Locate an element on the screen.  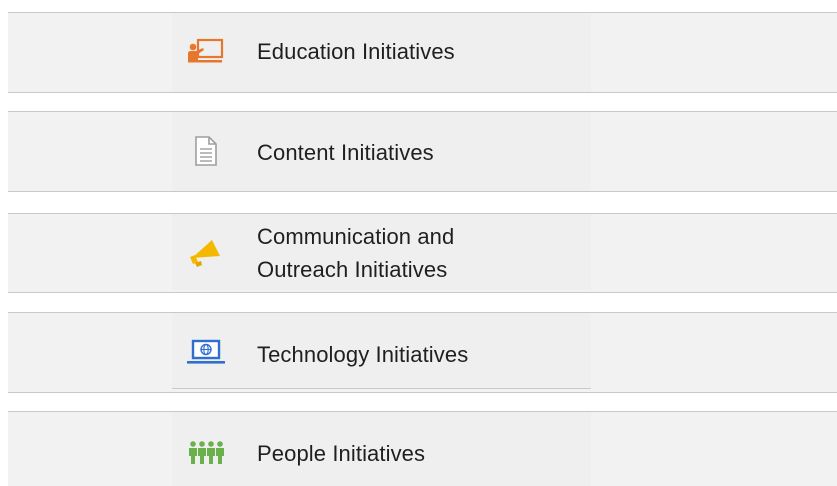
menu-item-label: People Initiatives is located at coordinates (341, 453).